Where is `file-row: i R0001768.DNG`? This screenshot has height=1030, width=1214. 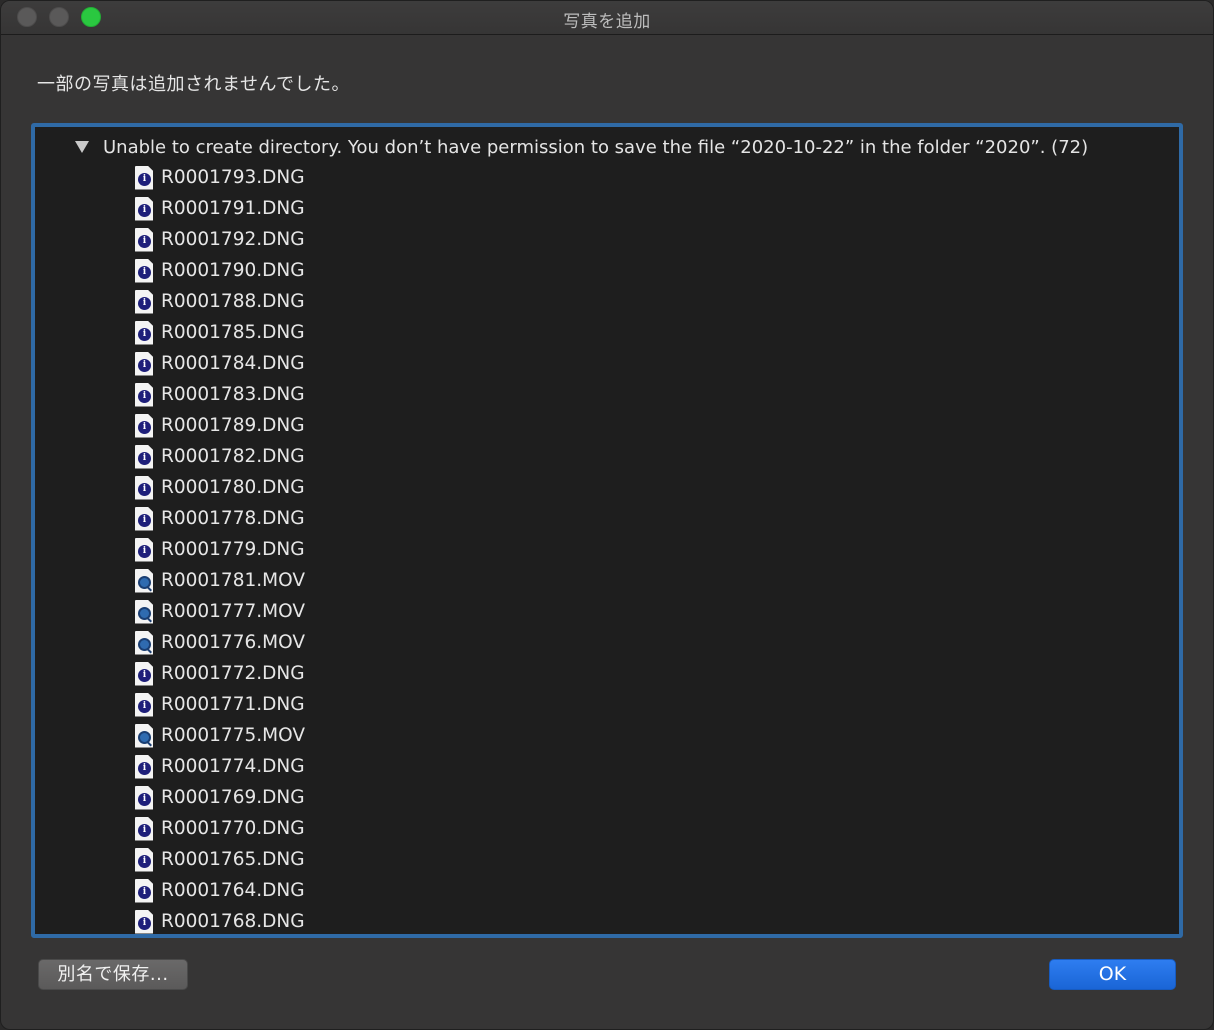
file-row: i R0001768.DNG is located at coordinates (220, 920).